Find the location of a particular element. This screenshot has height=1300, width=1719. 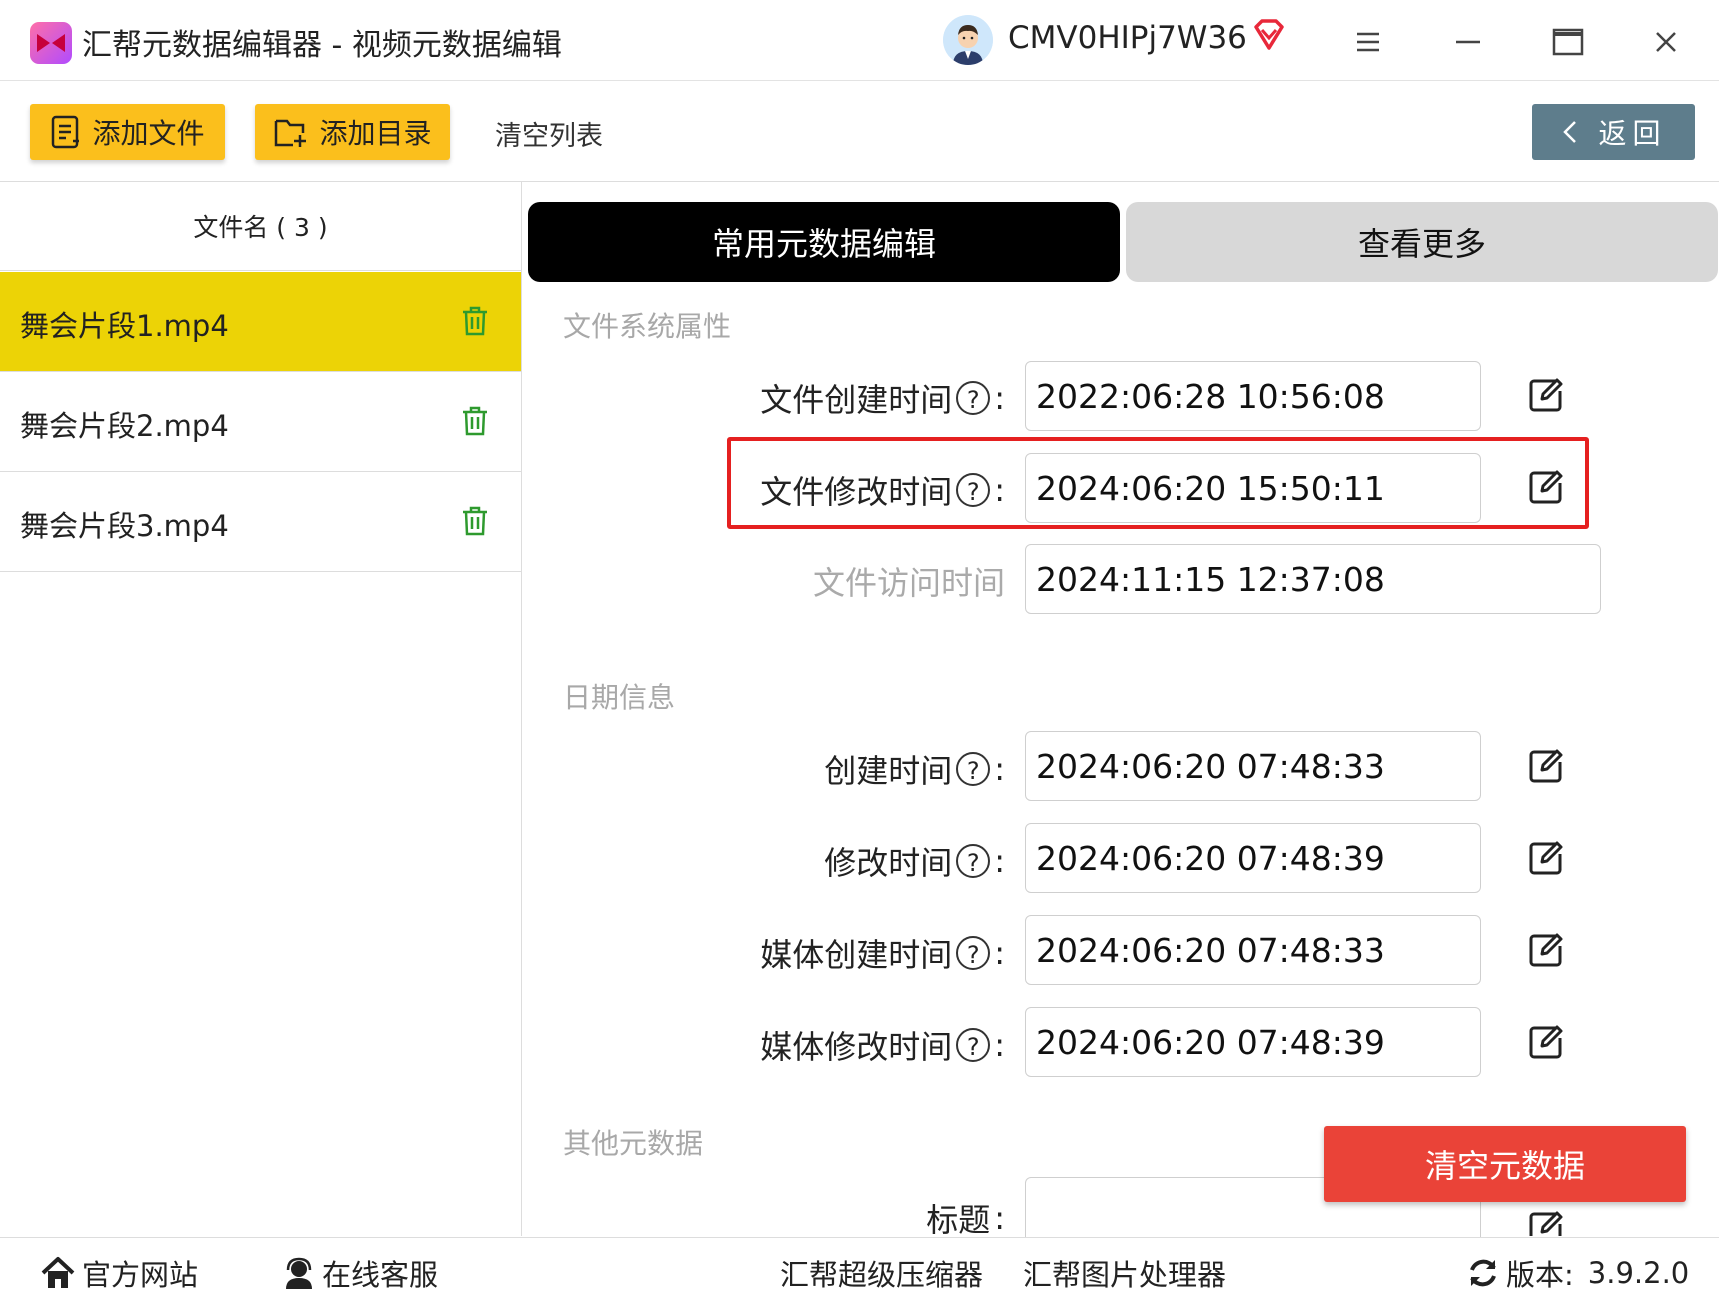

highlight-annotation-box is located at coordinates (1158, 483).